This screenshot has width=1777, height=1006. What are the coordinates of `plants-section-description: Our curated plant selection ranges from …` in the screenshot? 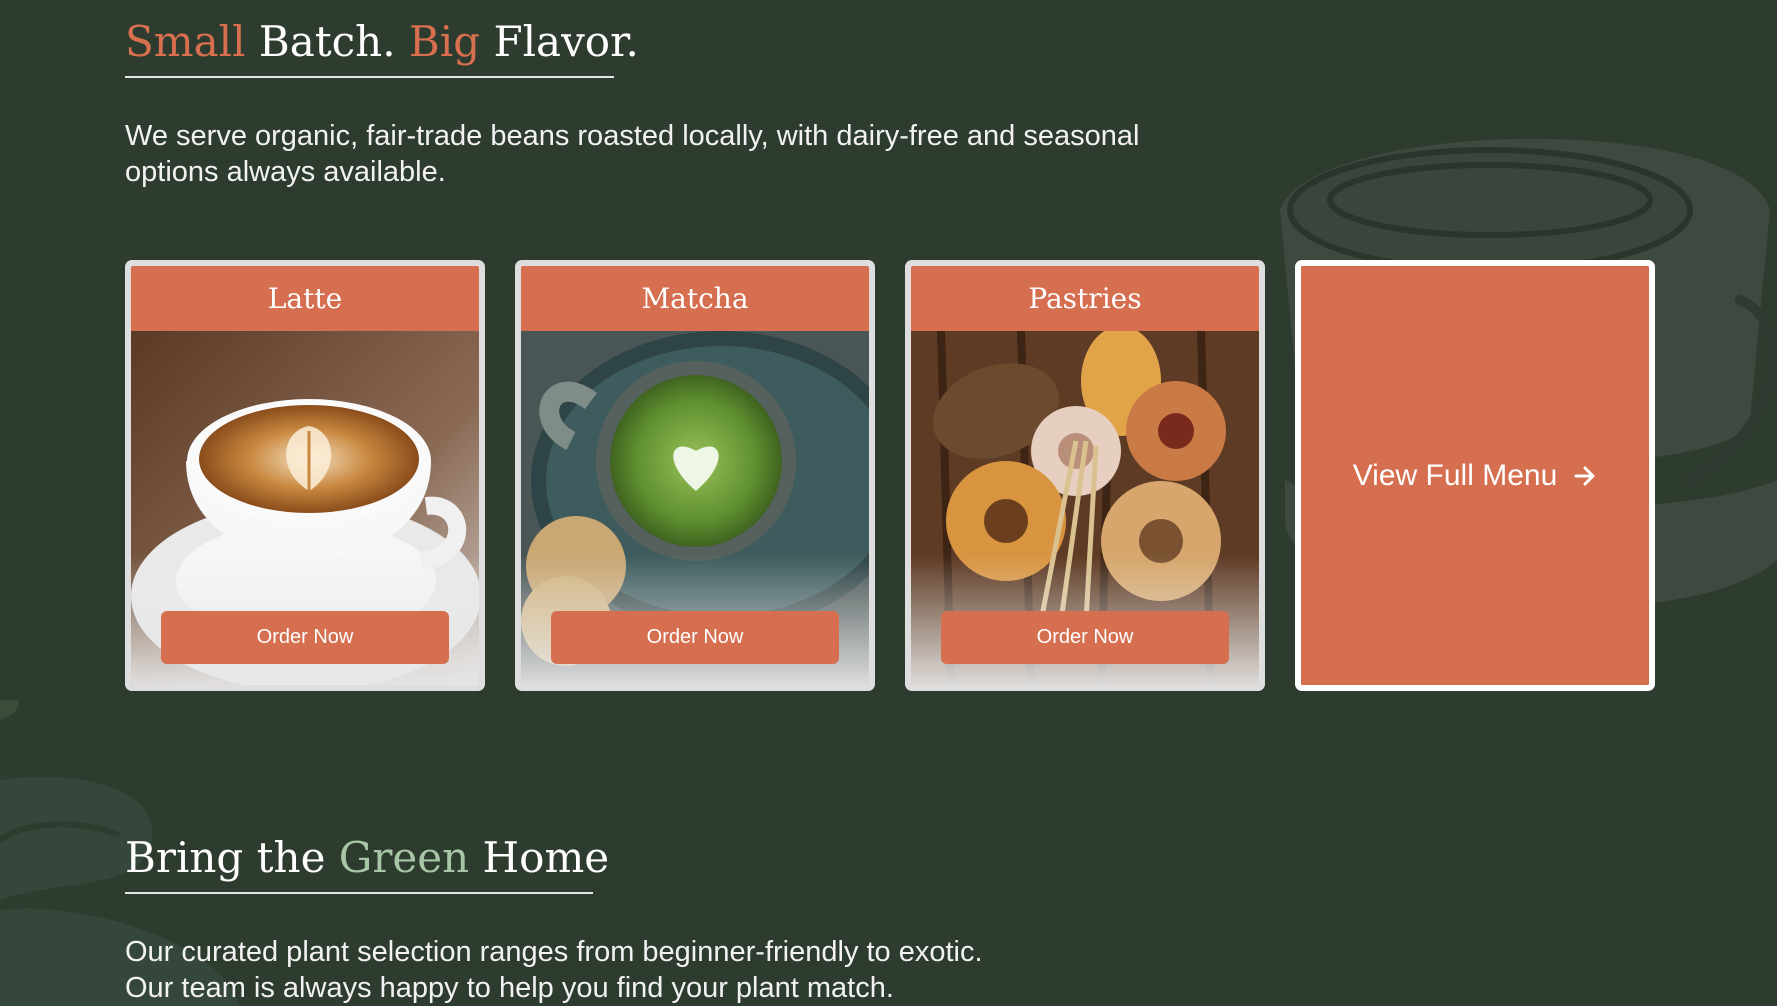 It's located at (645, 970).